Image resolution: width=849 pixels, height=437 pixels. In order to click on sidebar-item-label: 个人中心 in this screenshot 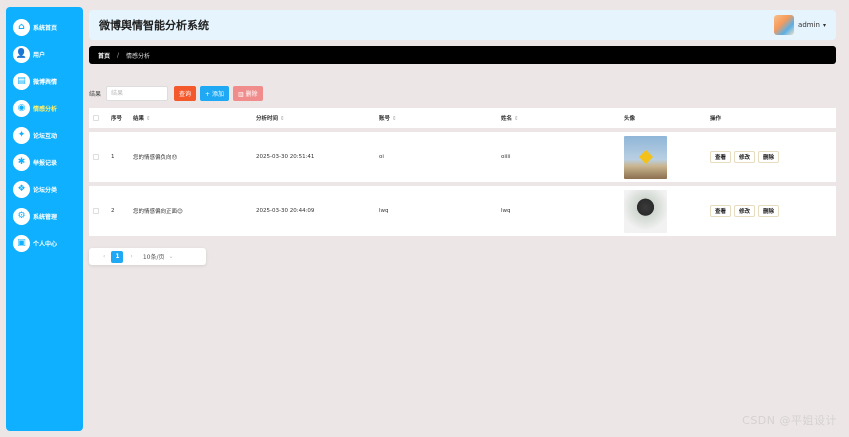, I will do `click(45, 244)`.